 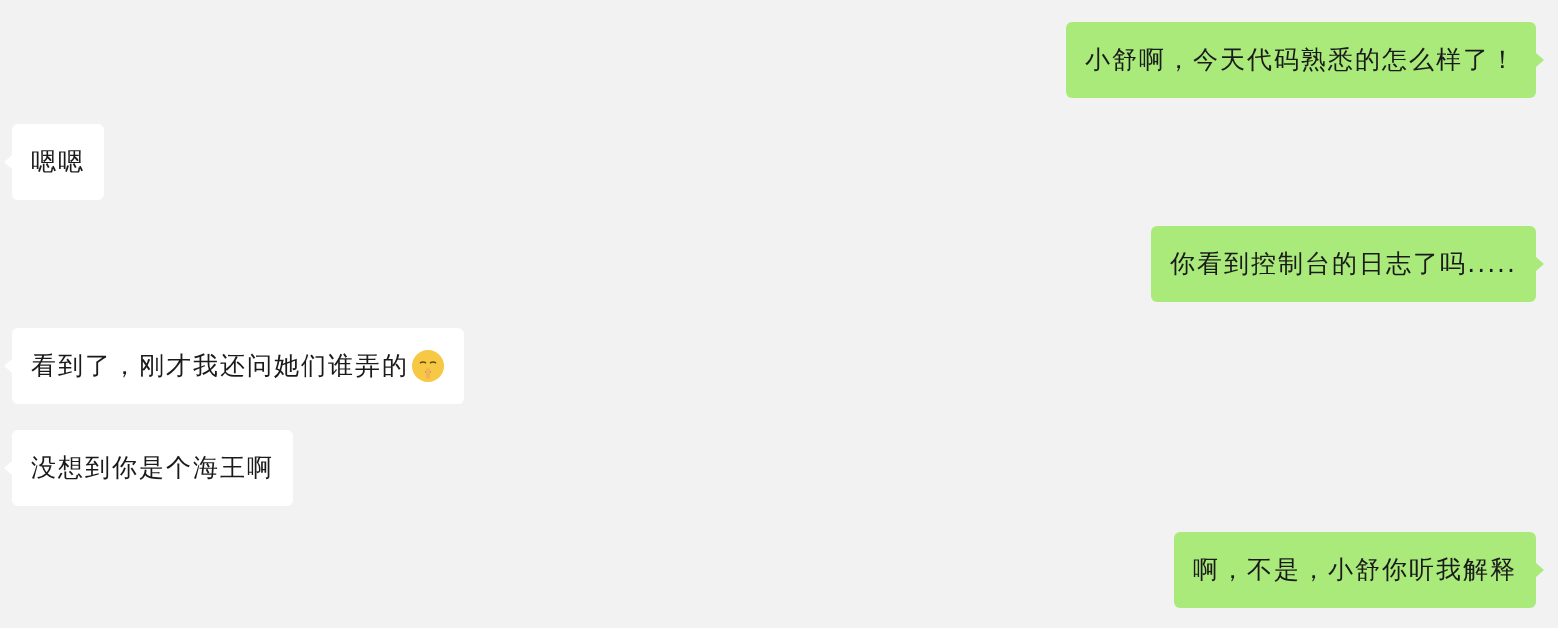 I want to click on message-text: 小舒啊，今天代码熟悉的怎么样了！, so click(x=1301, y=60).